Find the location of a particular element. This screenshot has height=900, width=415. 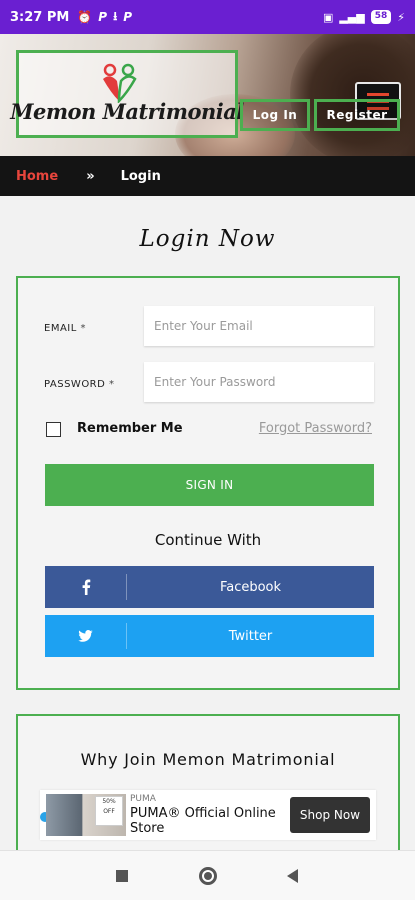

why-join-title: Why Join Memon Matrimonial is located at coordinates (208, 759).